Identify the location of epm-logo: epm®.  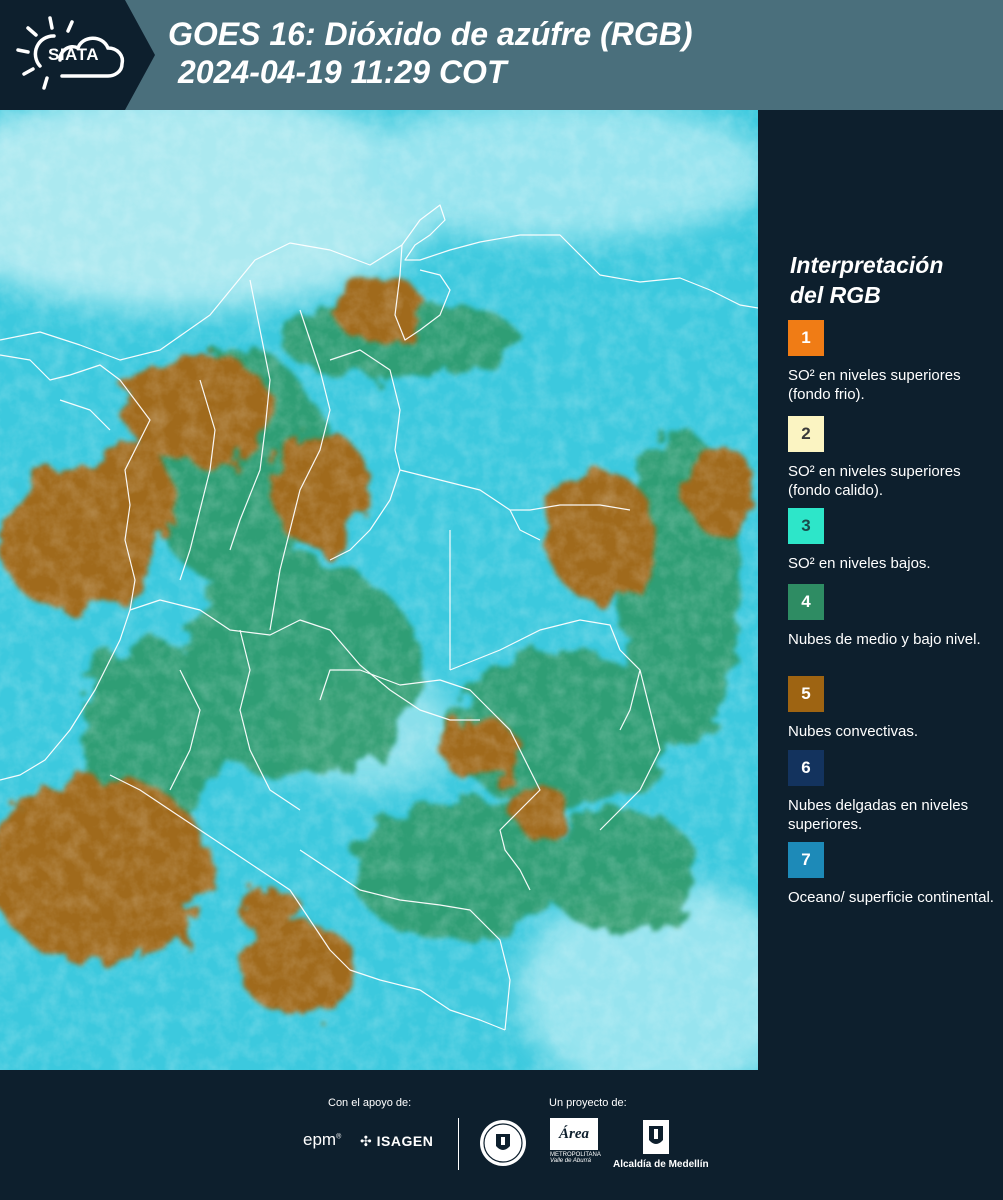
(322, 1139).